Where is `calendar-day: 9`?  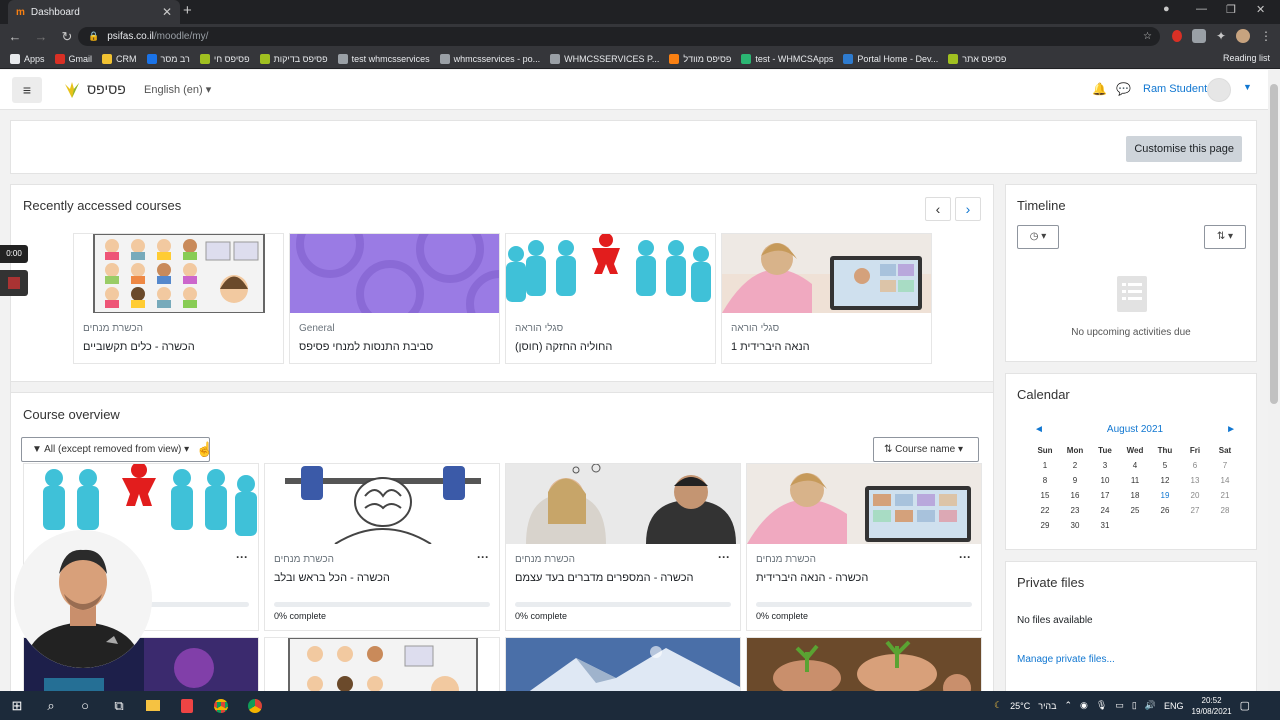 calendar-day: 9 is located at coordinates (1075, 480).